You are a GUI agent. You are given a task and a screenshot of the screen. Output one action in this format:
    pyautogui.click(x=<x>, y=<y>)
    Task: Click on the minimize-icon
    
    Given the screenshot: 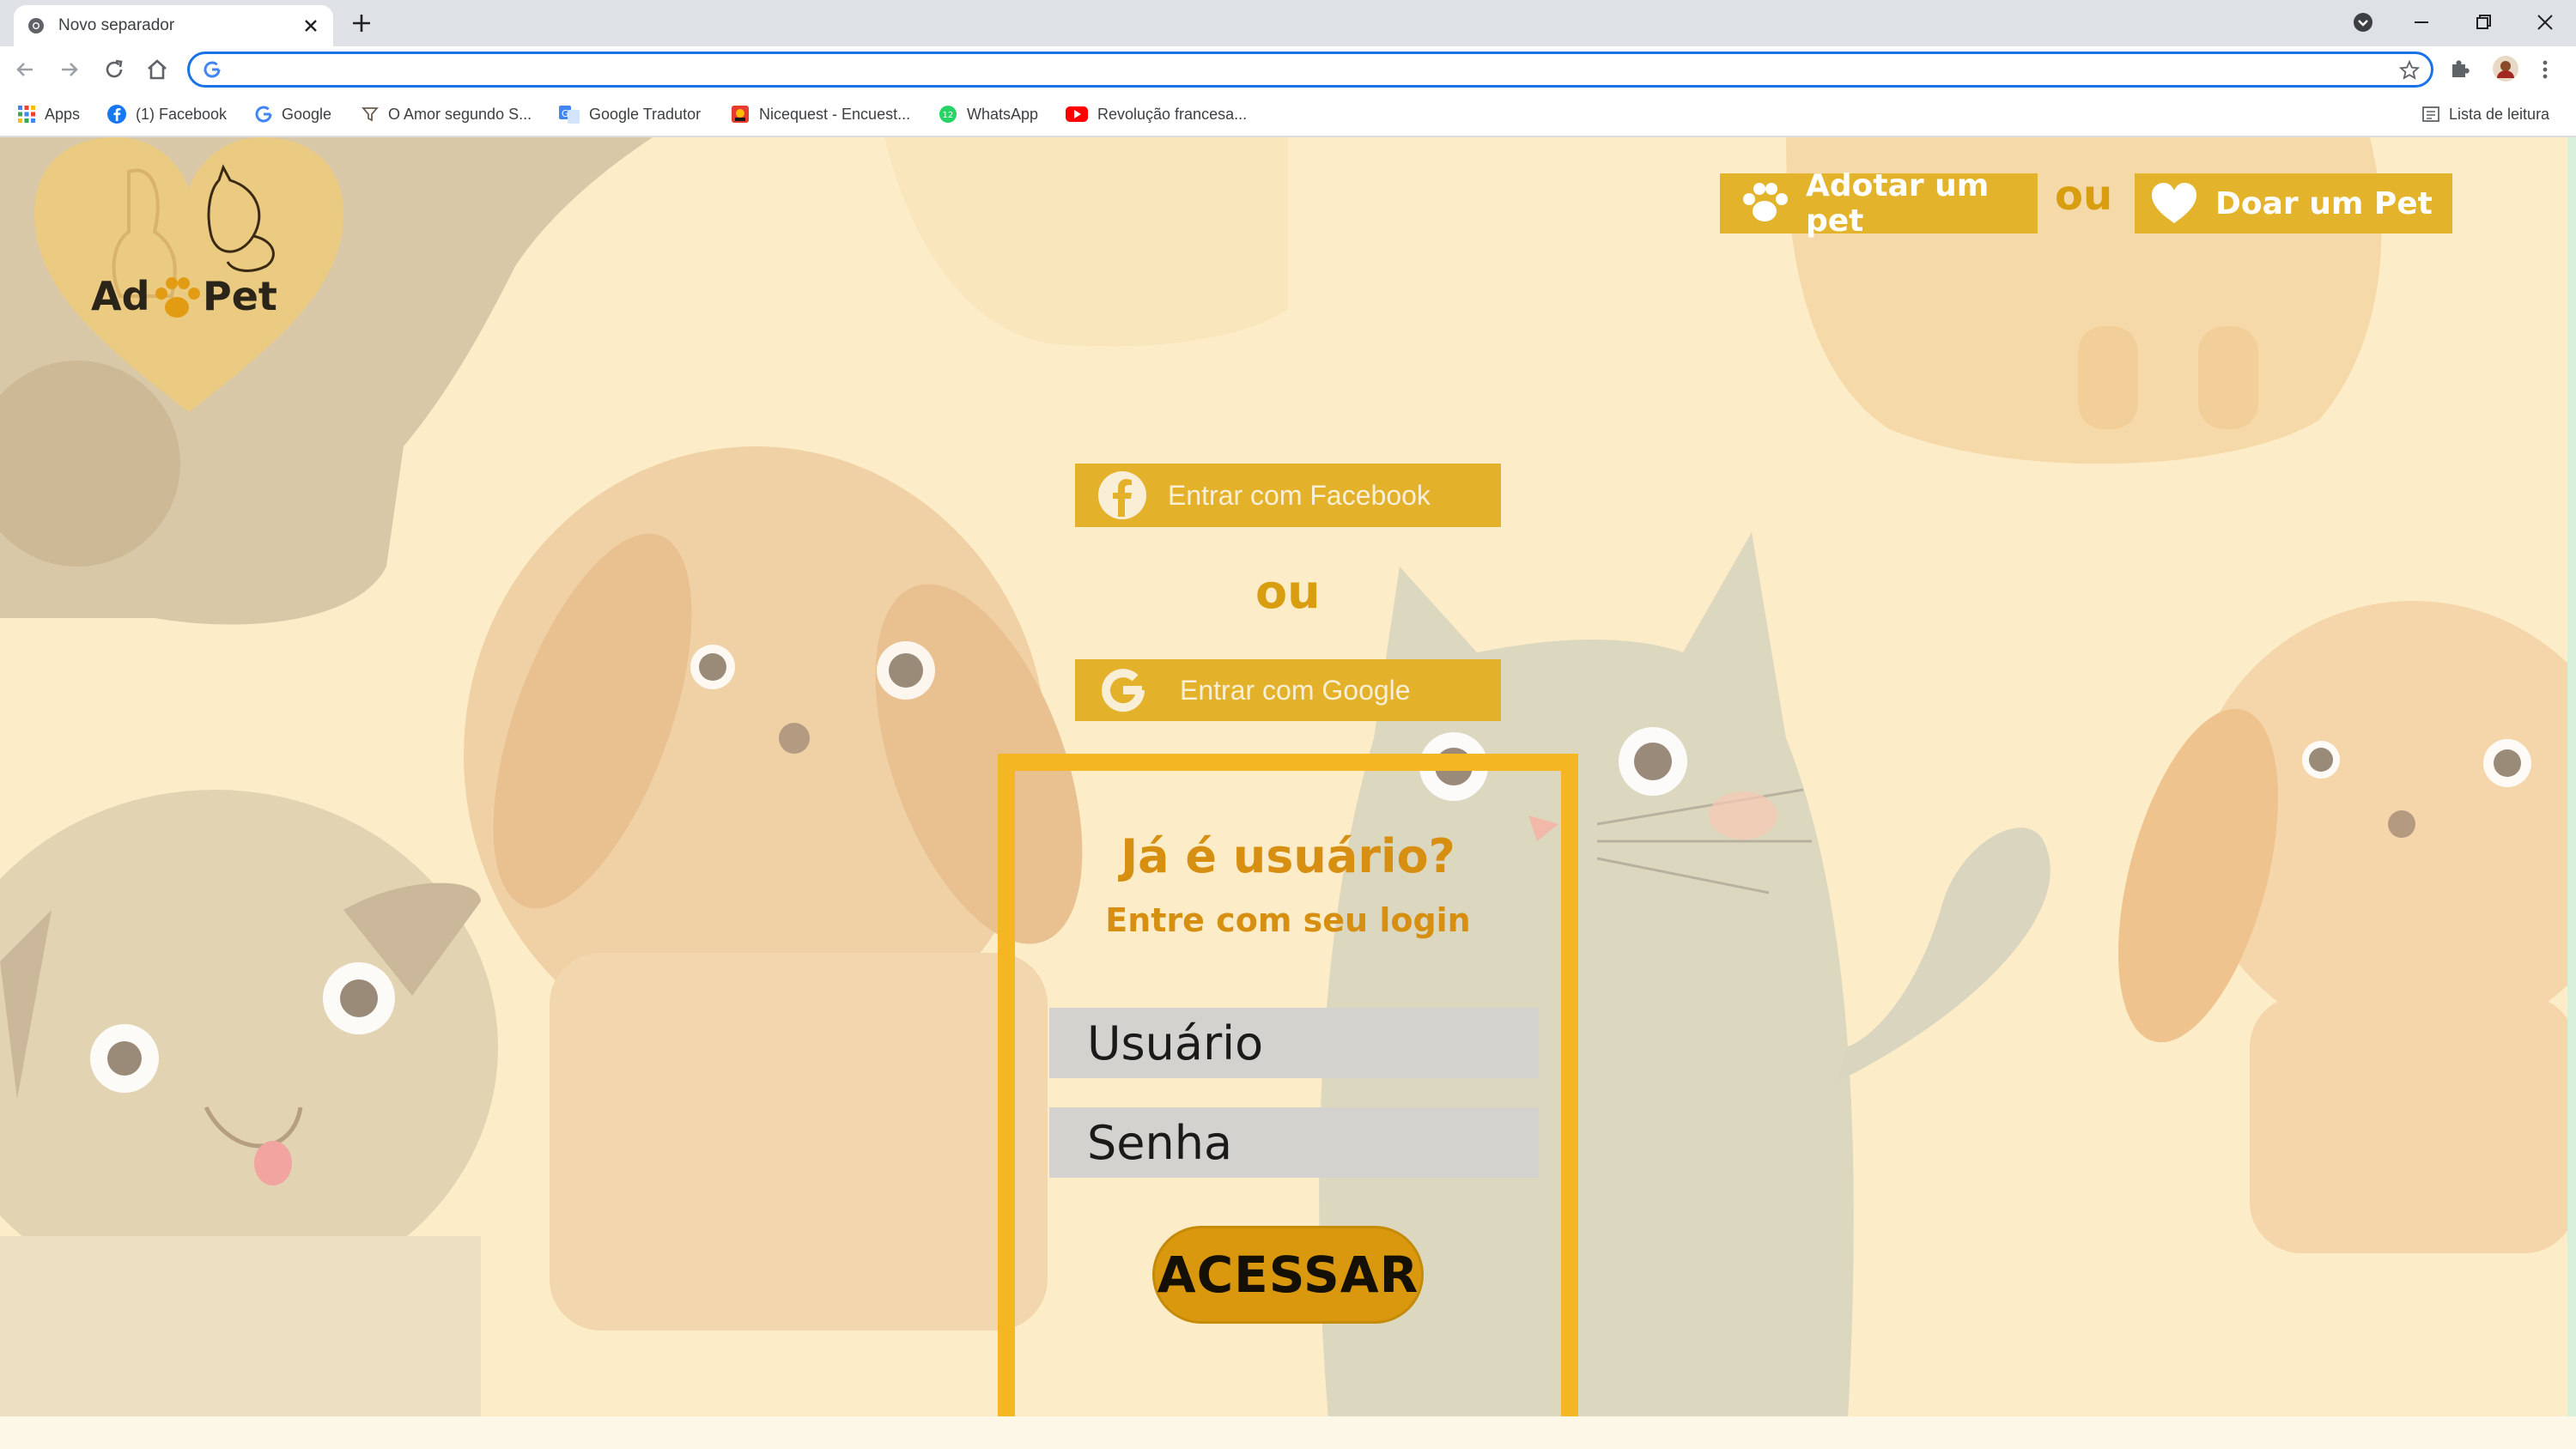 What is the action you would take?
    pyautogui.click(x=2421, y=22)
    